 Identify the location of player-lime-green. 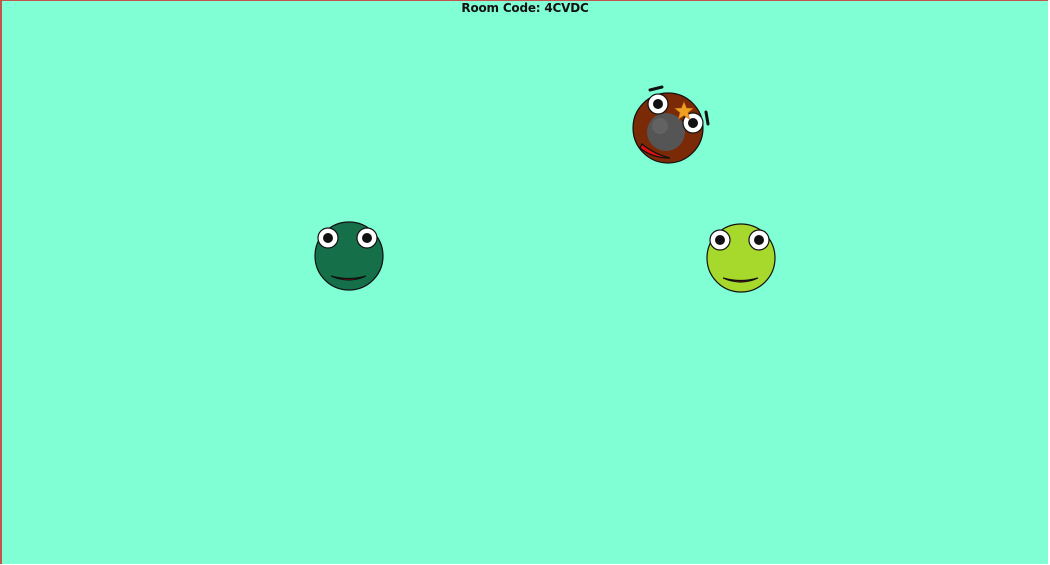
(741, 258).